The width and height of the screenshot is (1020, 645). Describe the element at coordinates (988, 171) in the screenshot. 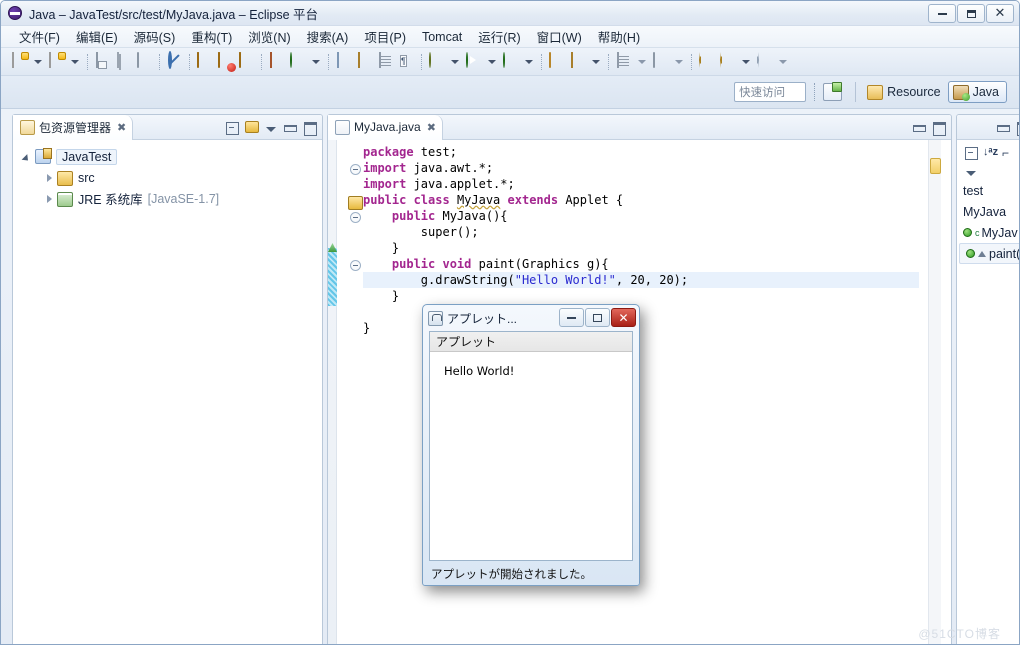

I see `outline-menu-row` at that location.